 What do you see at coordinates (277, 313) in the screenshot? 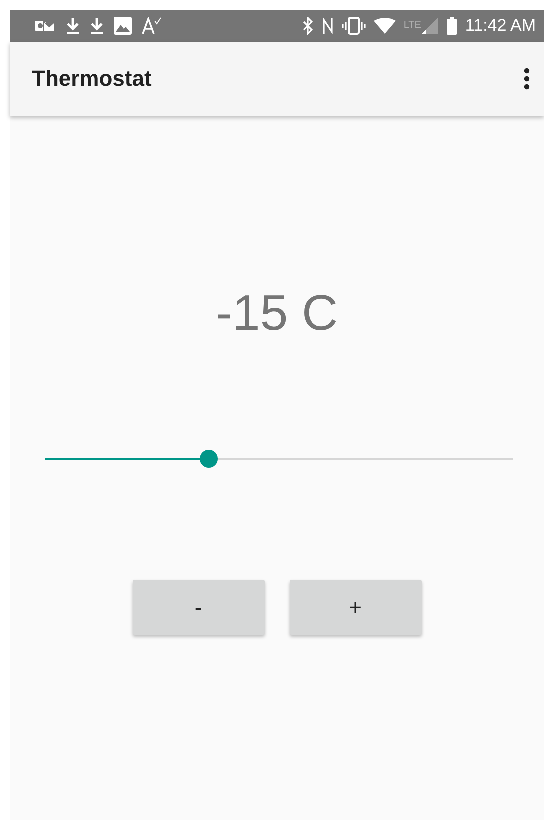
I see `temperature-reading: -15 C` at bounding box center [277, 313].